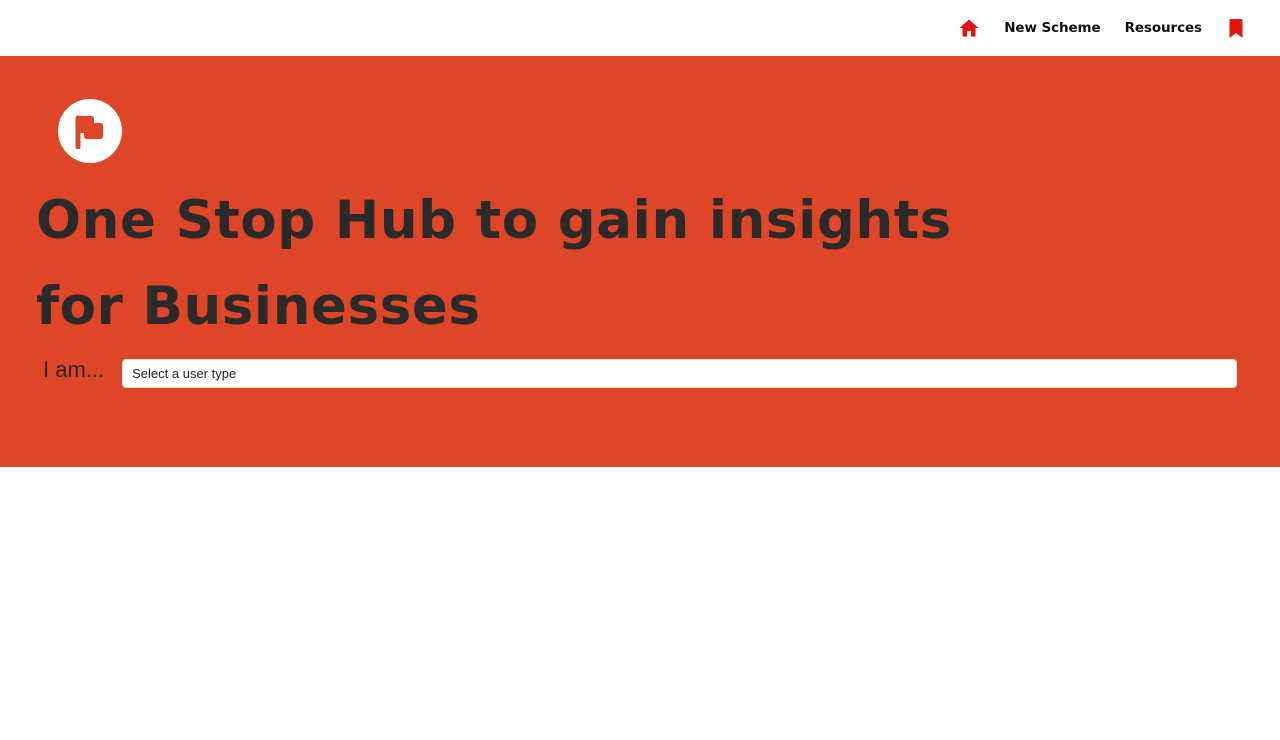 This screenshot has height=740, width=1280. I want to click on hero-logo, so click(90, 131).